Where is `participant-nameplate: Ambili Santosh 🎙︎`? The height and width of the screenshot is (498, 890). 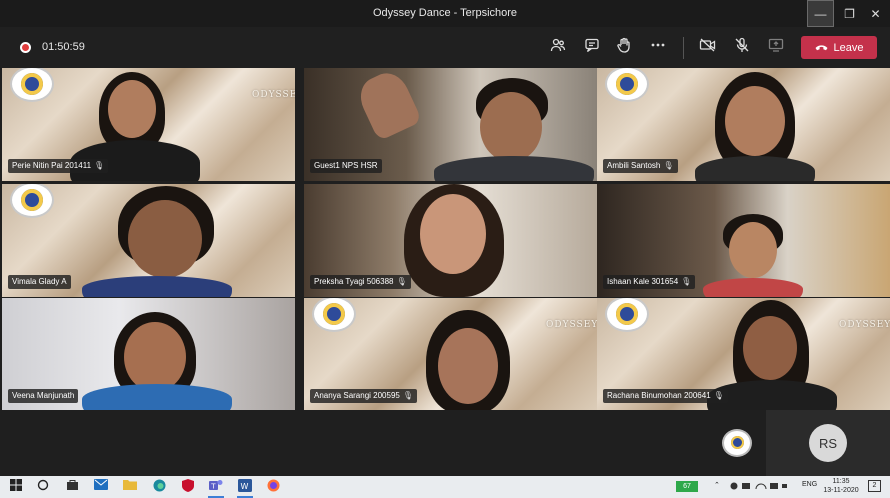
participant-nameplate: Ambili Santosh 🎙︎ is located at coordinates (640, 166).